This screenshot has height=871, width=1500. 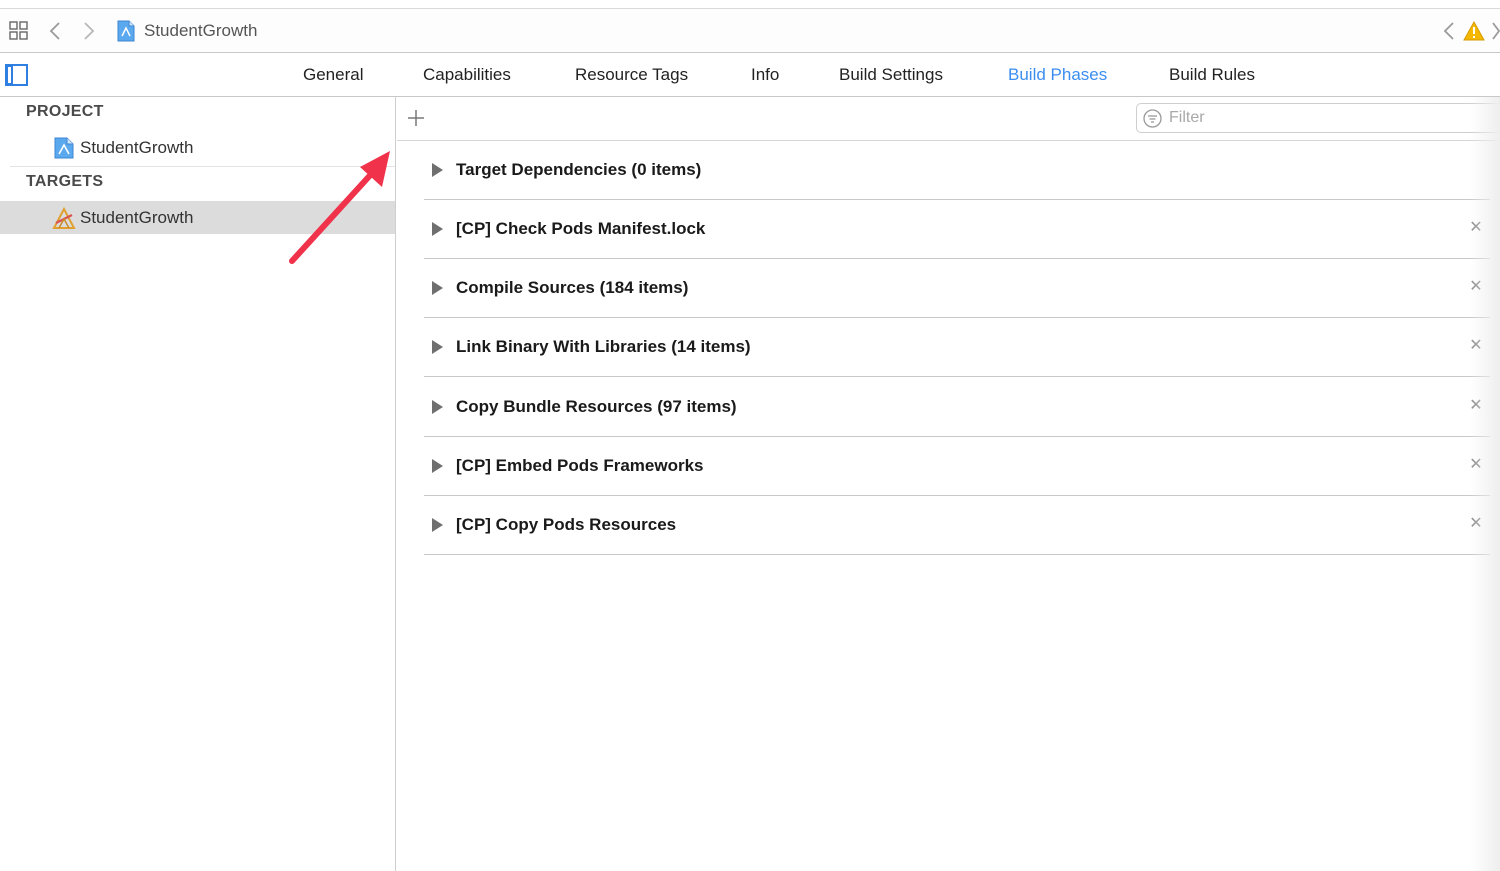 What do you see at coordinates (948, 119) in the screenshot?
I see `build-phases-toolbar: Filter` at bounding box center [948, 119].